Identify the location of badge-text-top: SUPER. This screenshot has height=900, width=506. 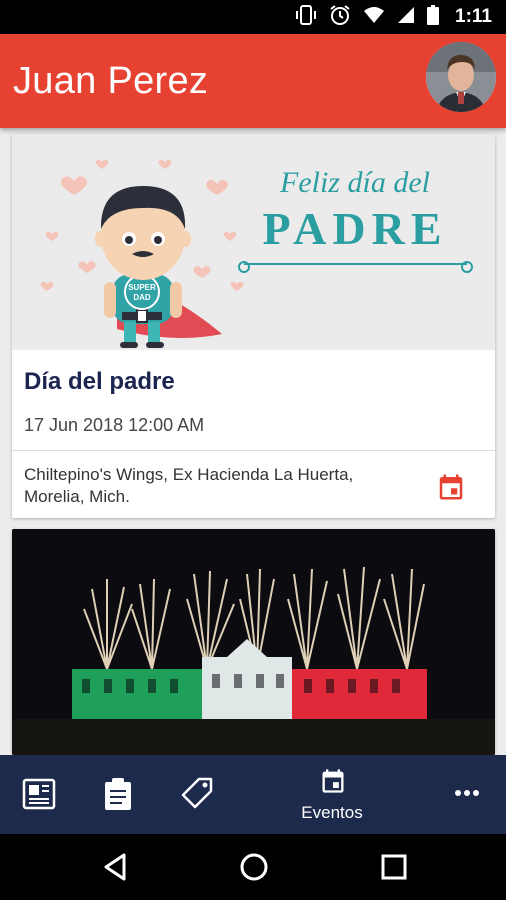
(142, 287).